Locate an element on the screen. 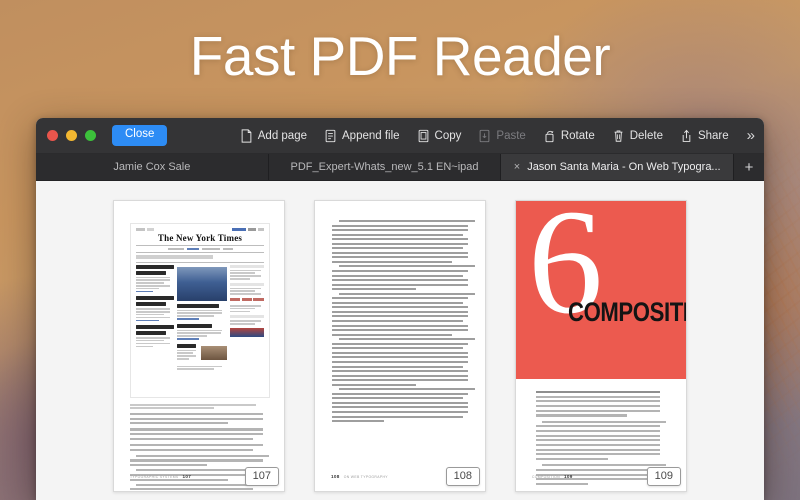 Image resolution: width=800 pixels, height=500 pixels. new-tab-button: + is located at coordinates (749, 167).